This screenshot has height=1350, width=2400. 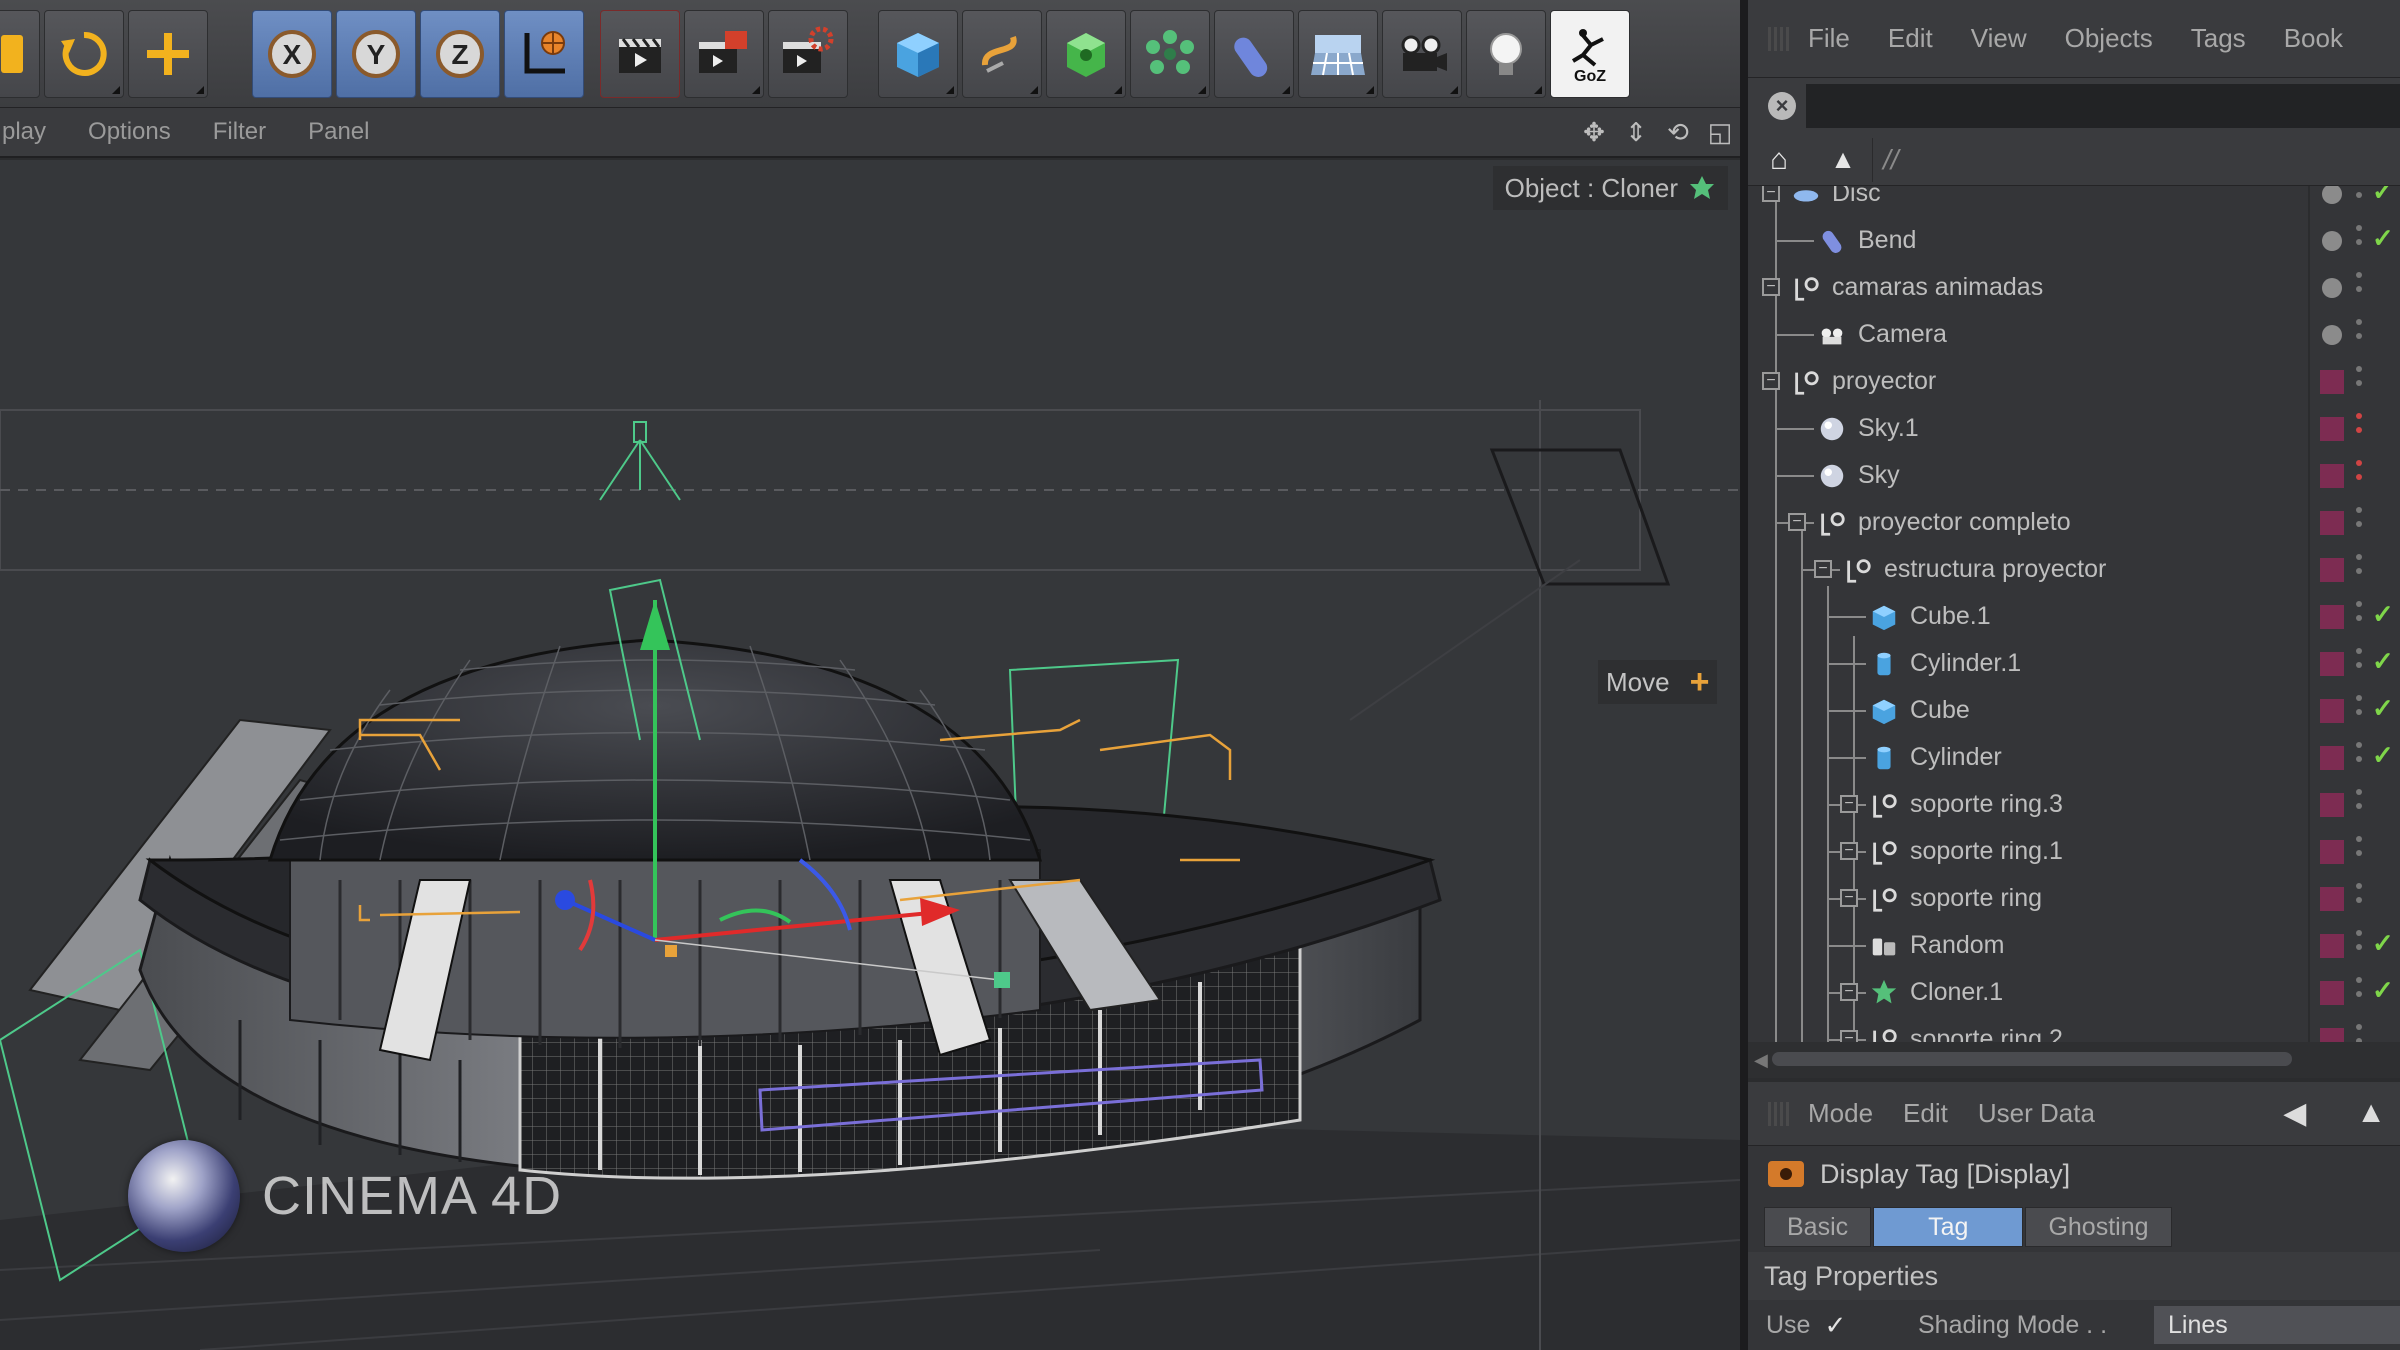 I want to click on object-name: Sky, so click(x=1879, y=475).